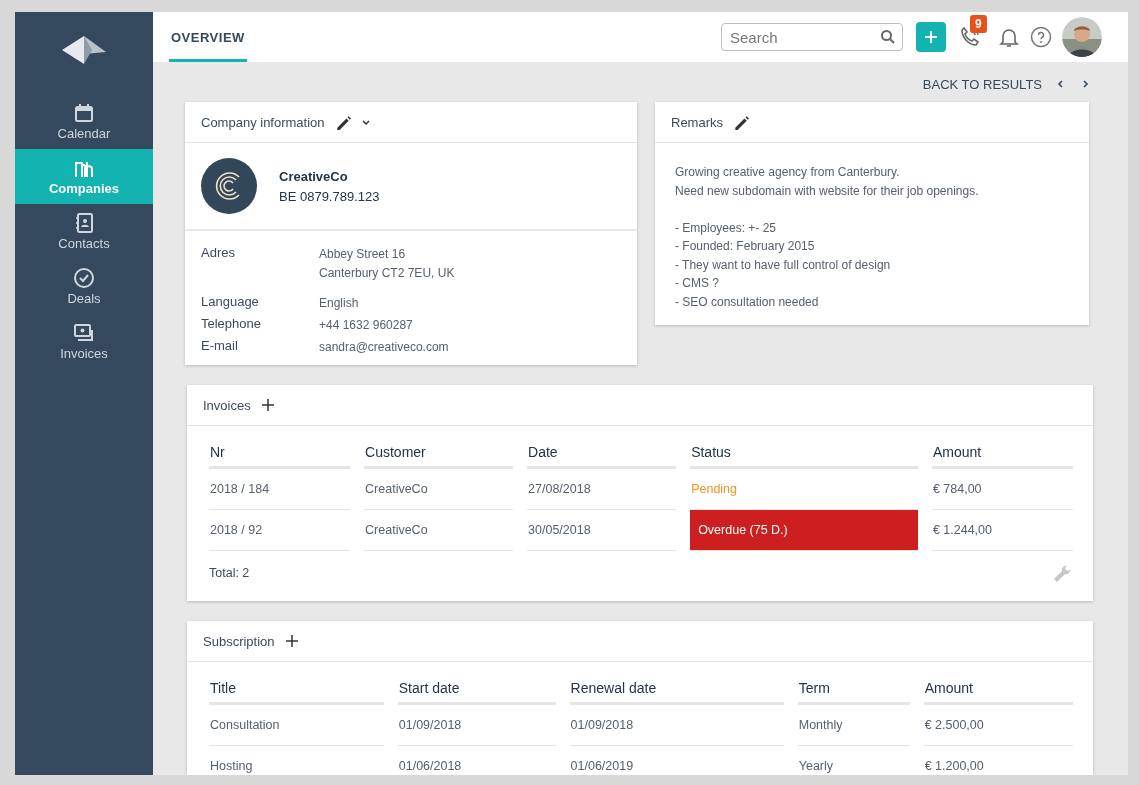  I want to click on vat-number: BE 0879.789.123, so click(329, 196).